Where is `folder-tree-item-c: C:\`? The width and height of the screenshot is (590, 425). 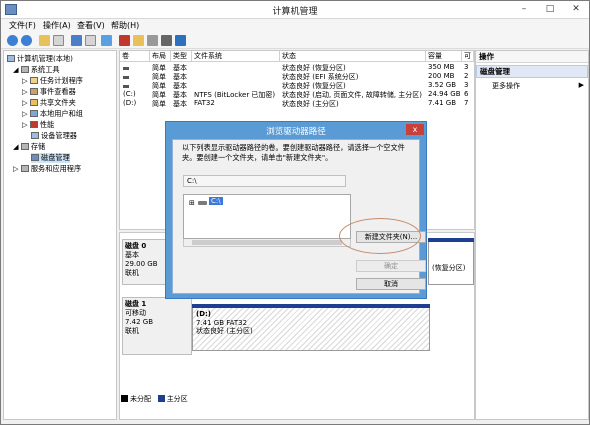 folder-tree-item-c: C:\ is located at coordinates (216, 201).